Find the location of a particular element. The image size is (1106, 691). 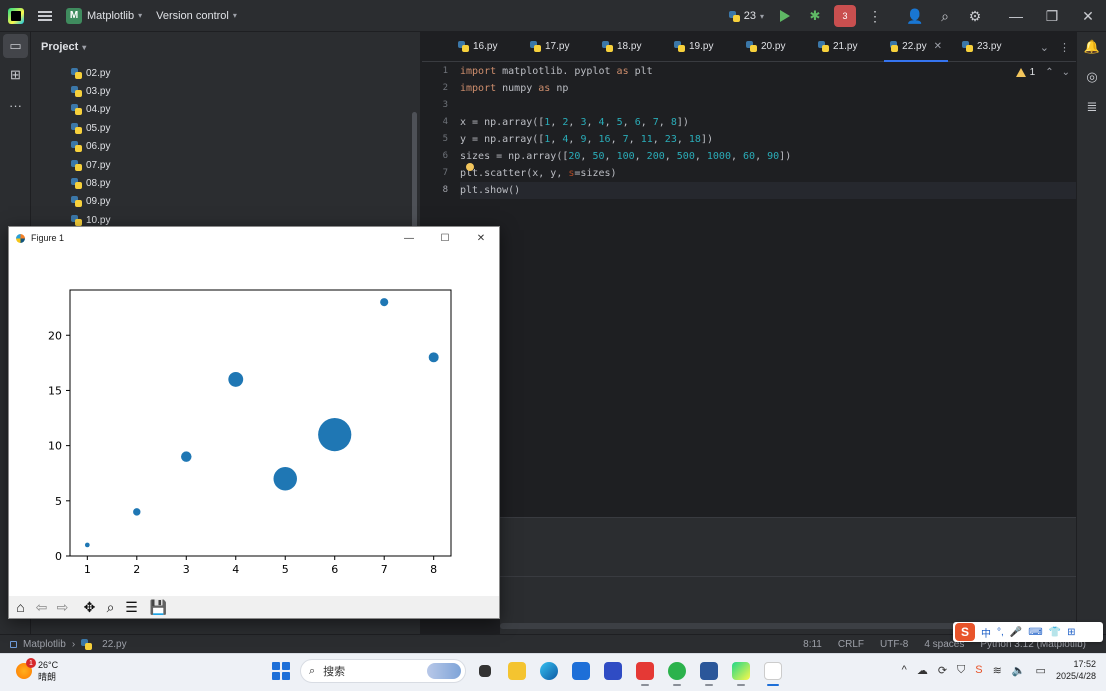

editor-tab: 22.py ✕ is located at coordinates (916, 47).